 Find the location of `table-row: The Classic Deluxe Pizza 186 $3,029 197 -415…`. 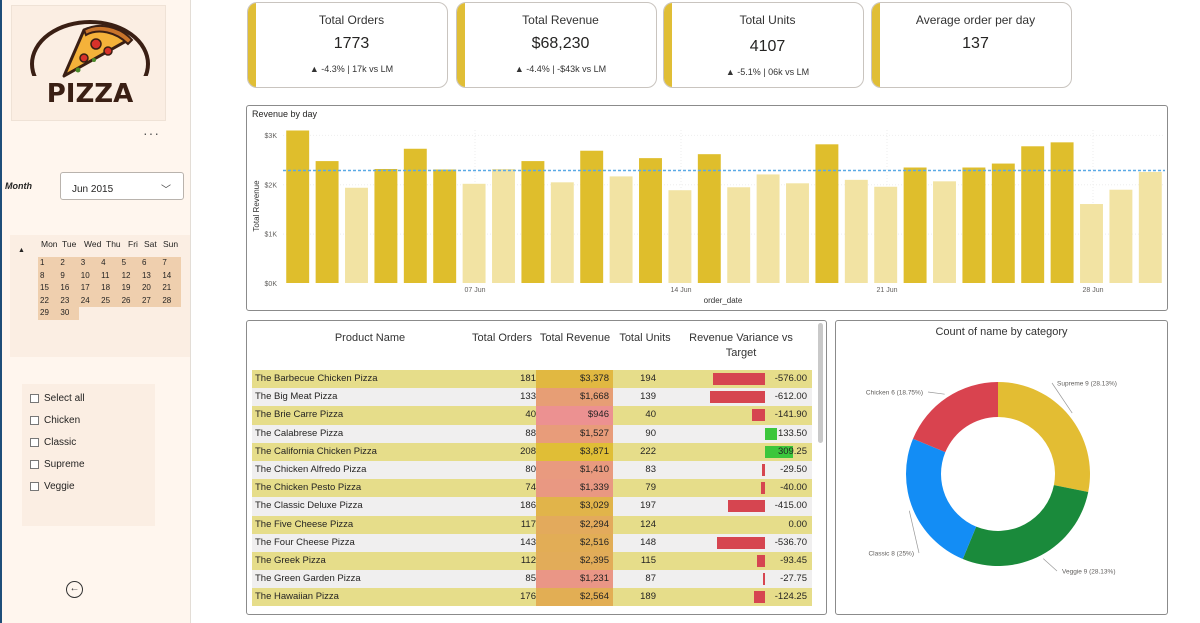

table-row: The Classic Deluxe Pizza 186 $3,029 197 -415… is located at coordinates (532, 506).